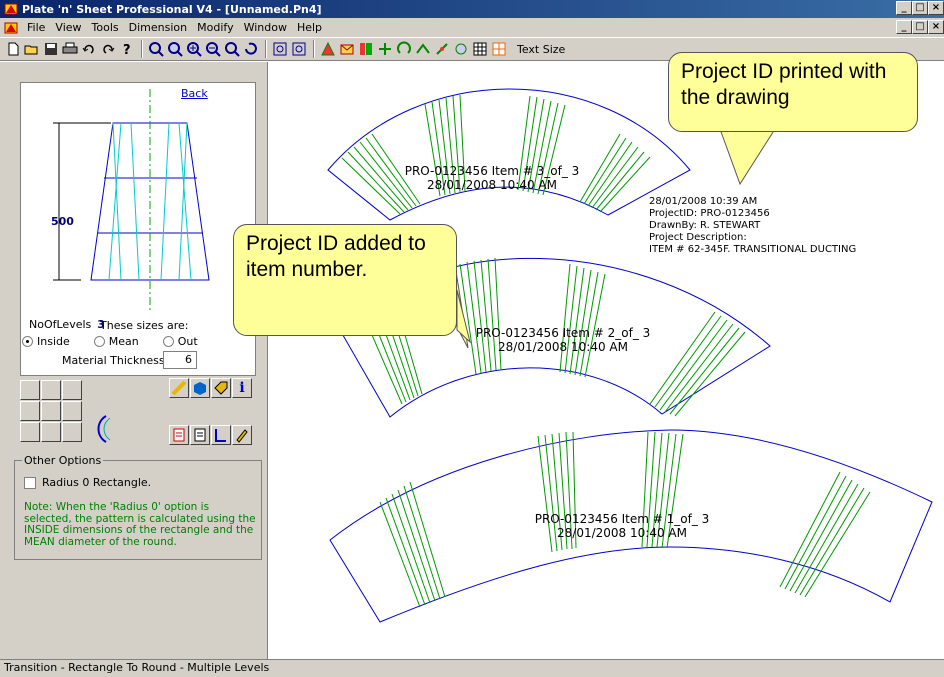 Image resolution: width=944 pixels, height=677 pixels. I want to click on action-toolbar-top: i, so click(210, 388).